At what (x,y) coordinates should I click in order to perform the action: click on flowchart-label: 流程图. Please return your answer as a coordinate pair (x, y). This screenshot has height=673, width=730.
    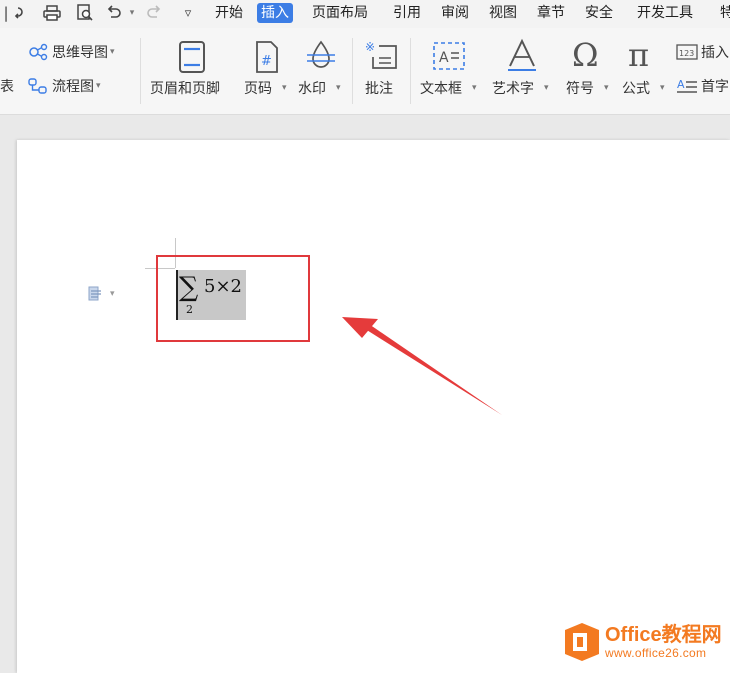
    Looking at the image, I should click on (73, 87).